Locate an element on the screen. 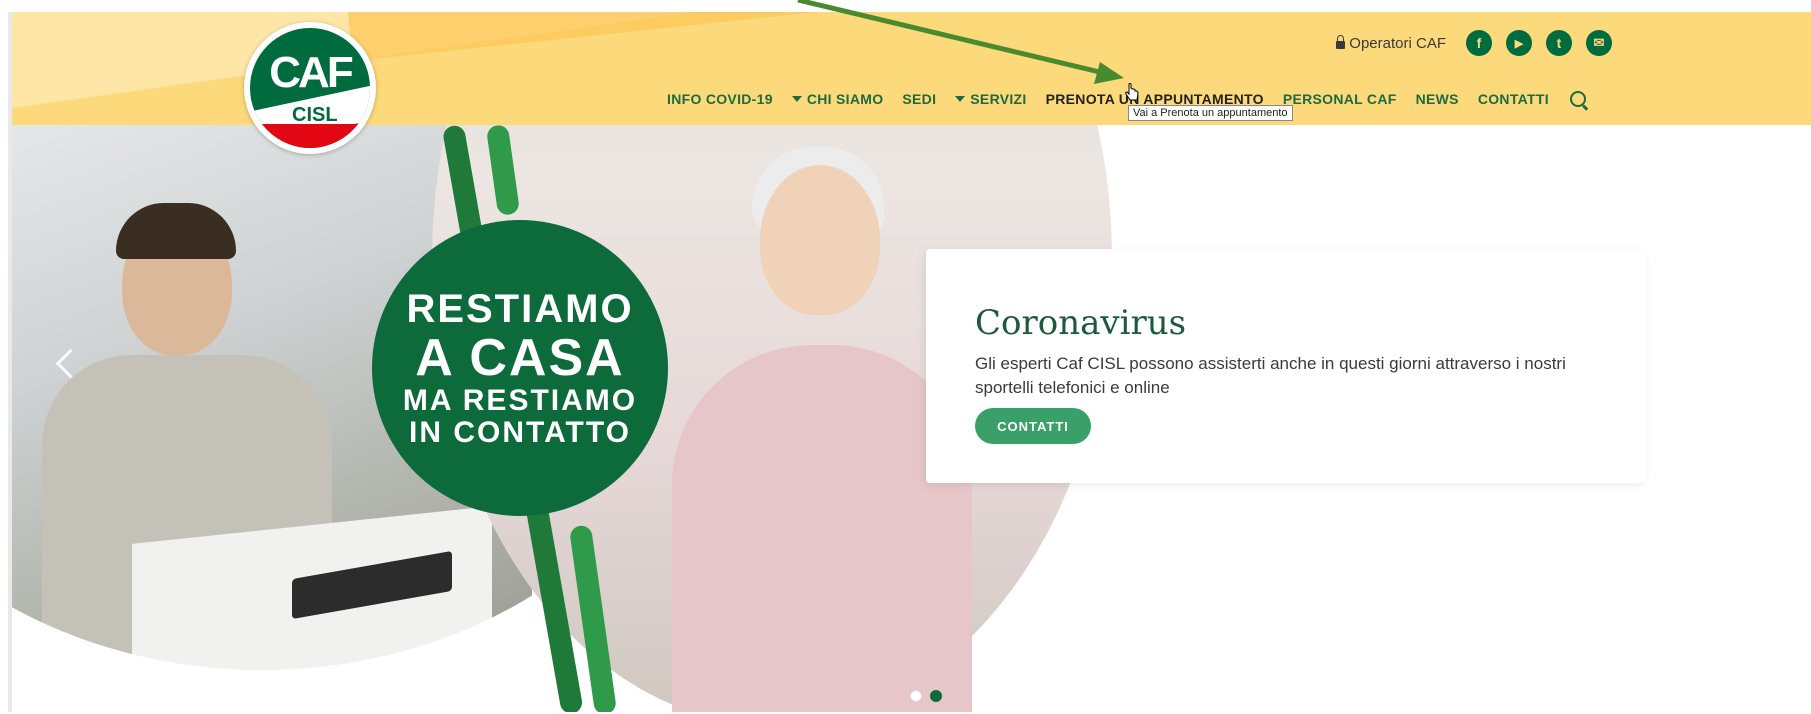 This screenshot has width=1811, height=714. badge-line-1: RESTIAMO is located at coordinates (520, 309).